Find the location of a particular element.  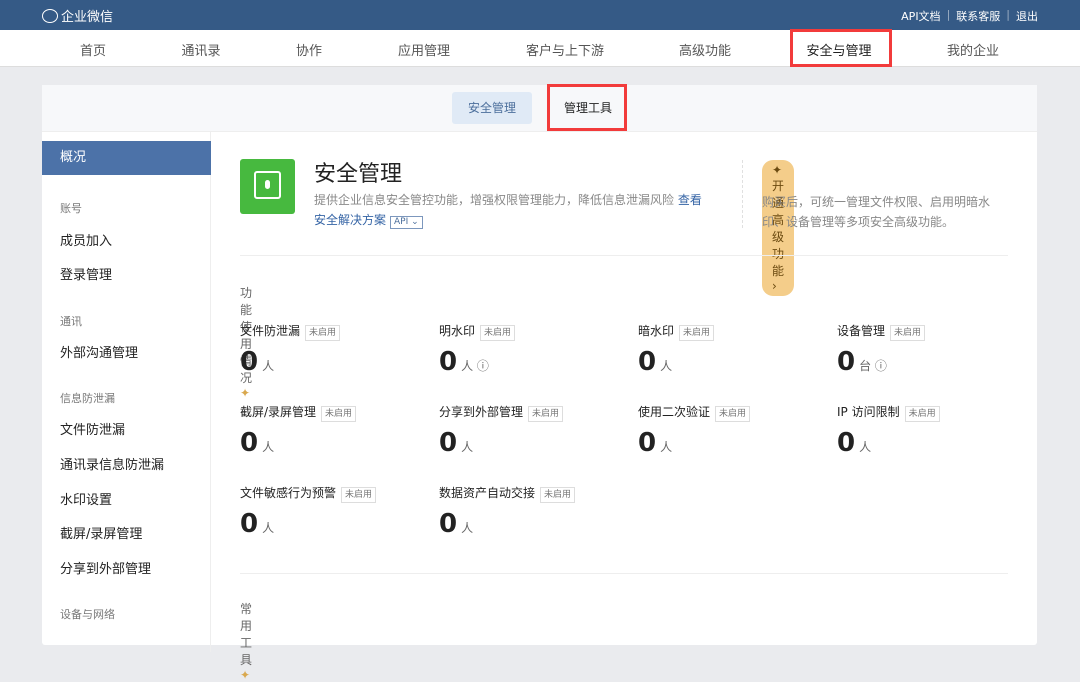

nav-collaboration: 协作 is located at coordinates (309, 49).